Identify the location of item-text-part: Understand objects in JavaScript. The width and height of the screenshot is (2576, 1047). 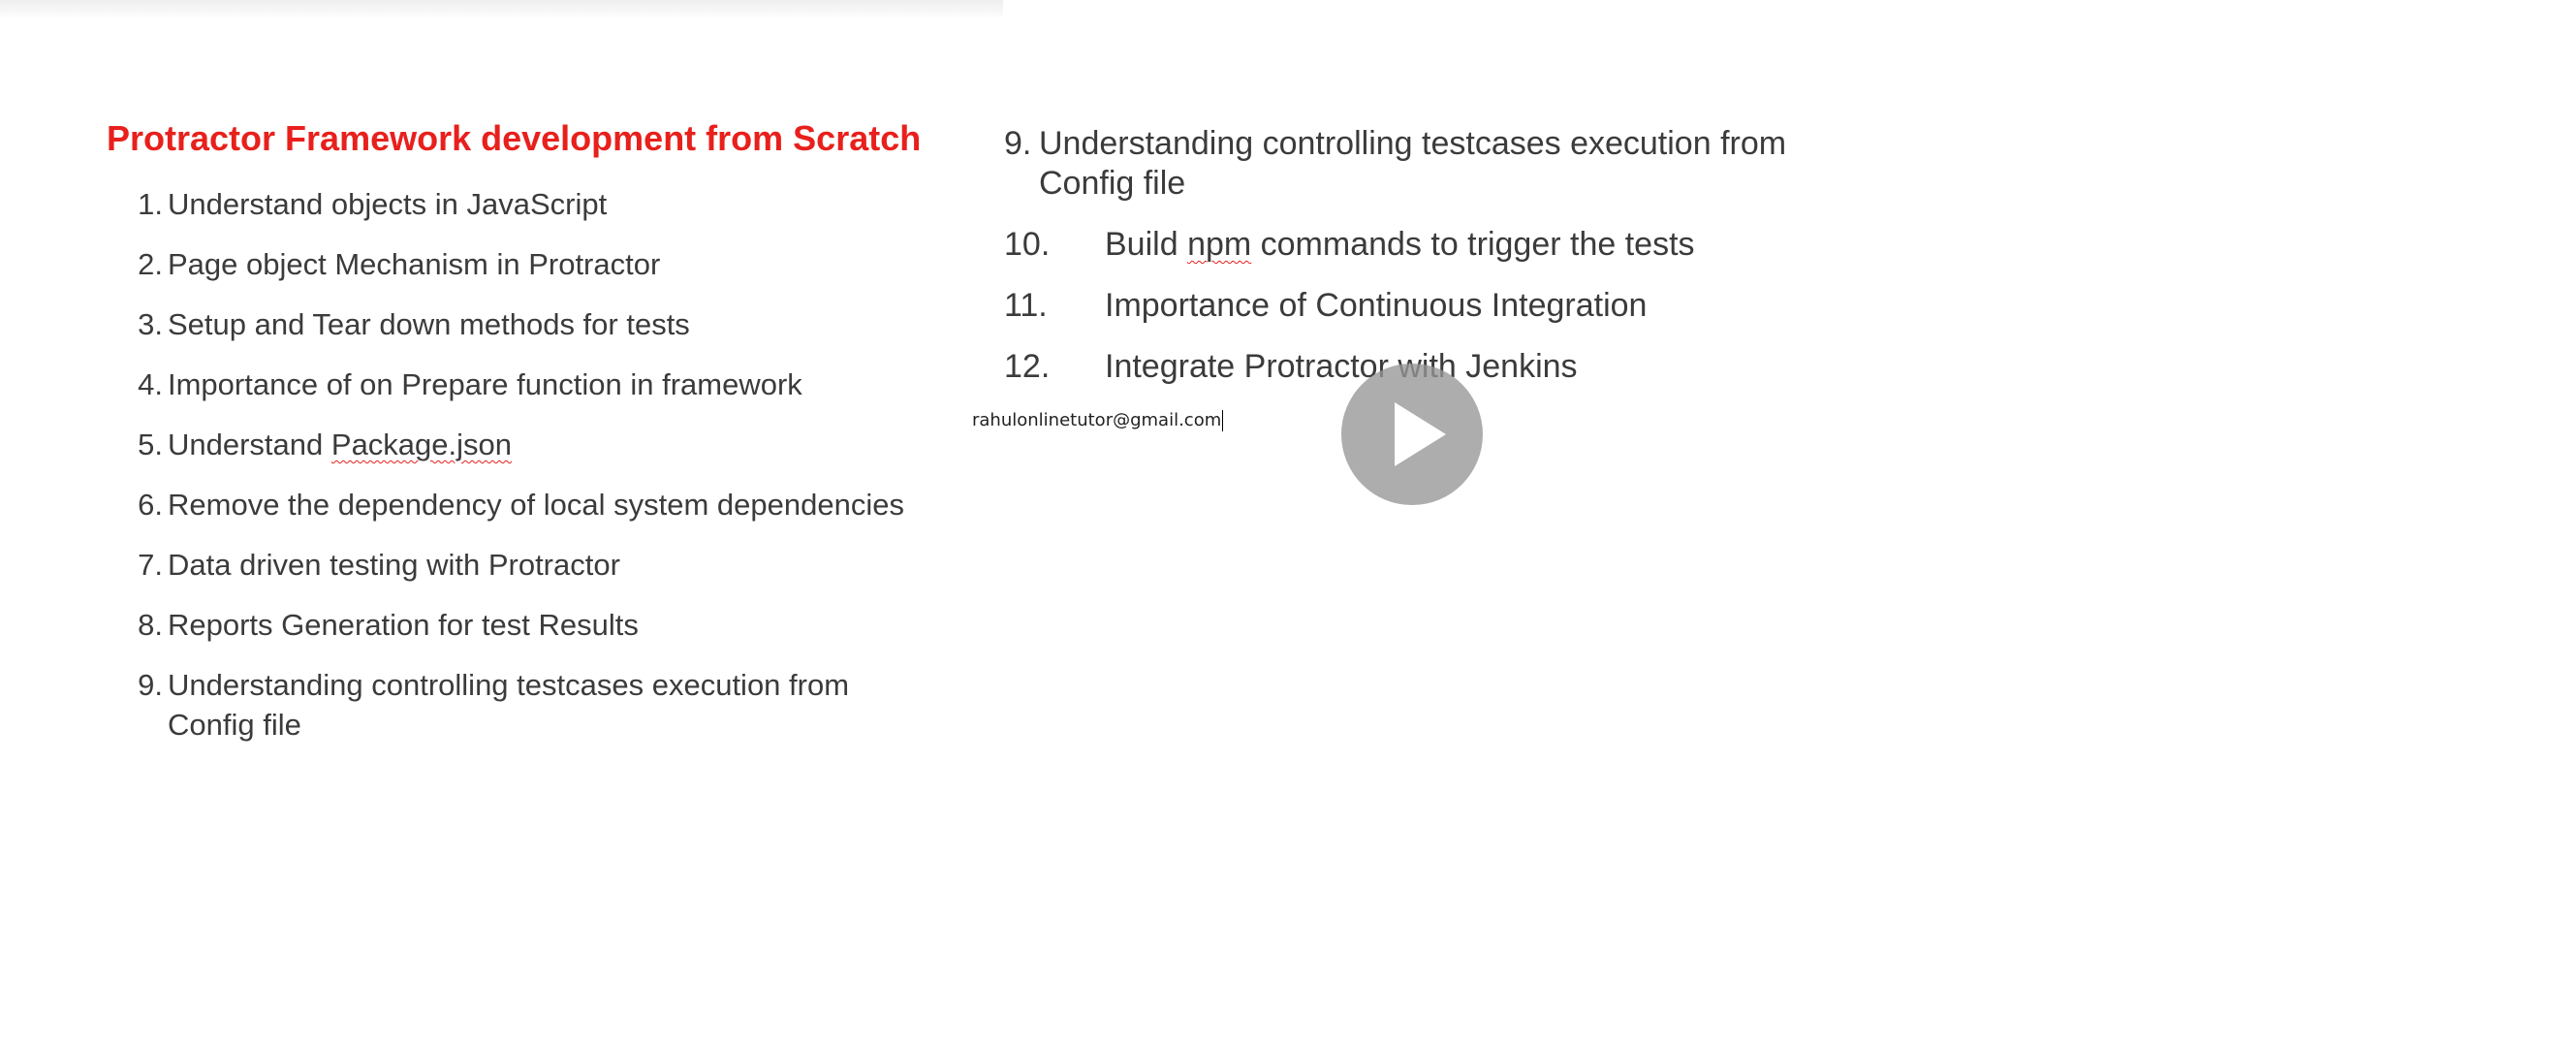
(388, 204).